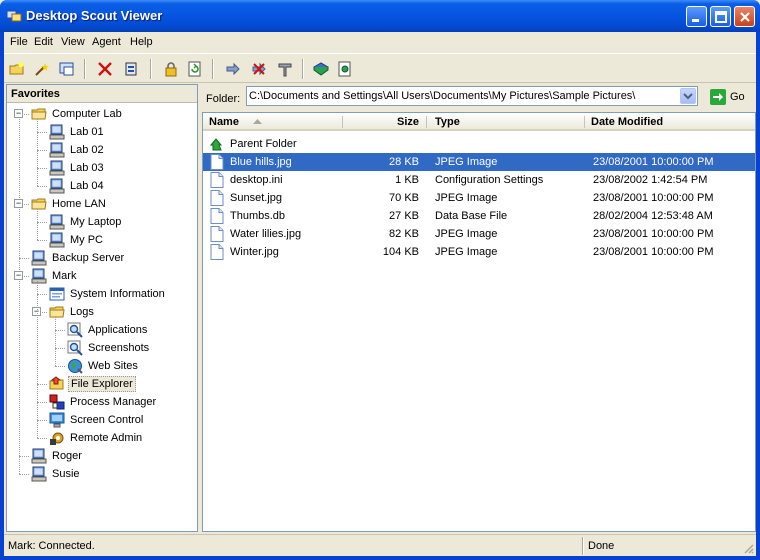 This screenshot has height=560, width=760. I want to click on go-button: Go, so click(732, 97).